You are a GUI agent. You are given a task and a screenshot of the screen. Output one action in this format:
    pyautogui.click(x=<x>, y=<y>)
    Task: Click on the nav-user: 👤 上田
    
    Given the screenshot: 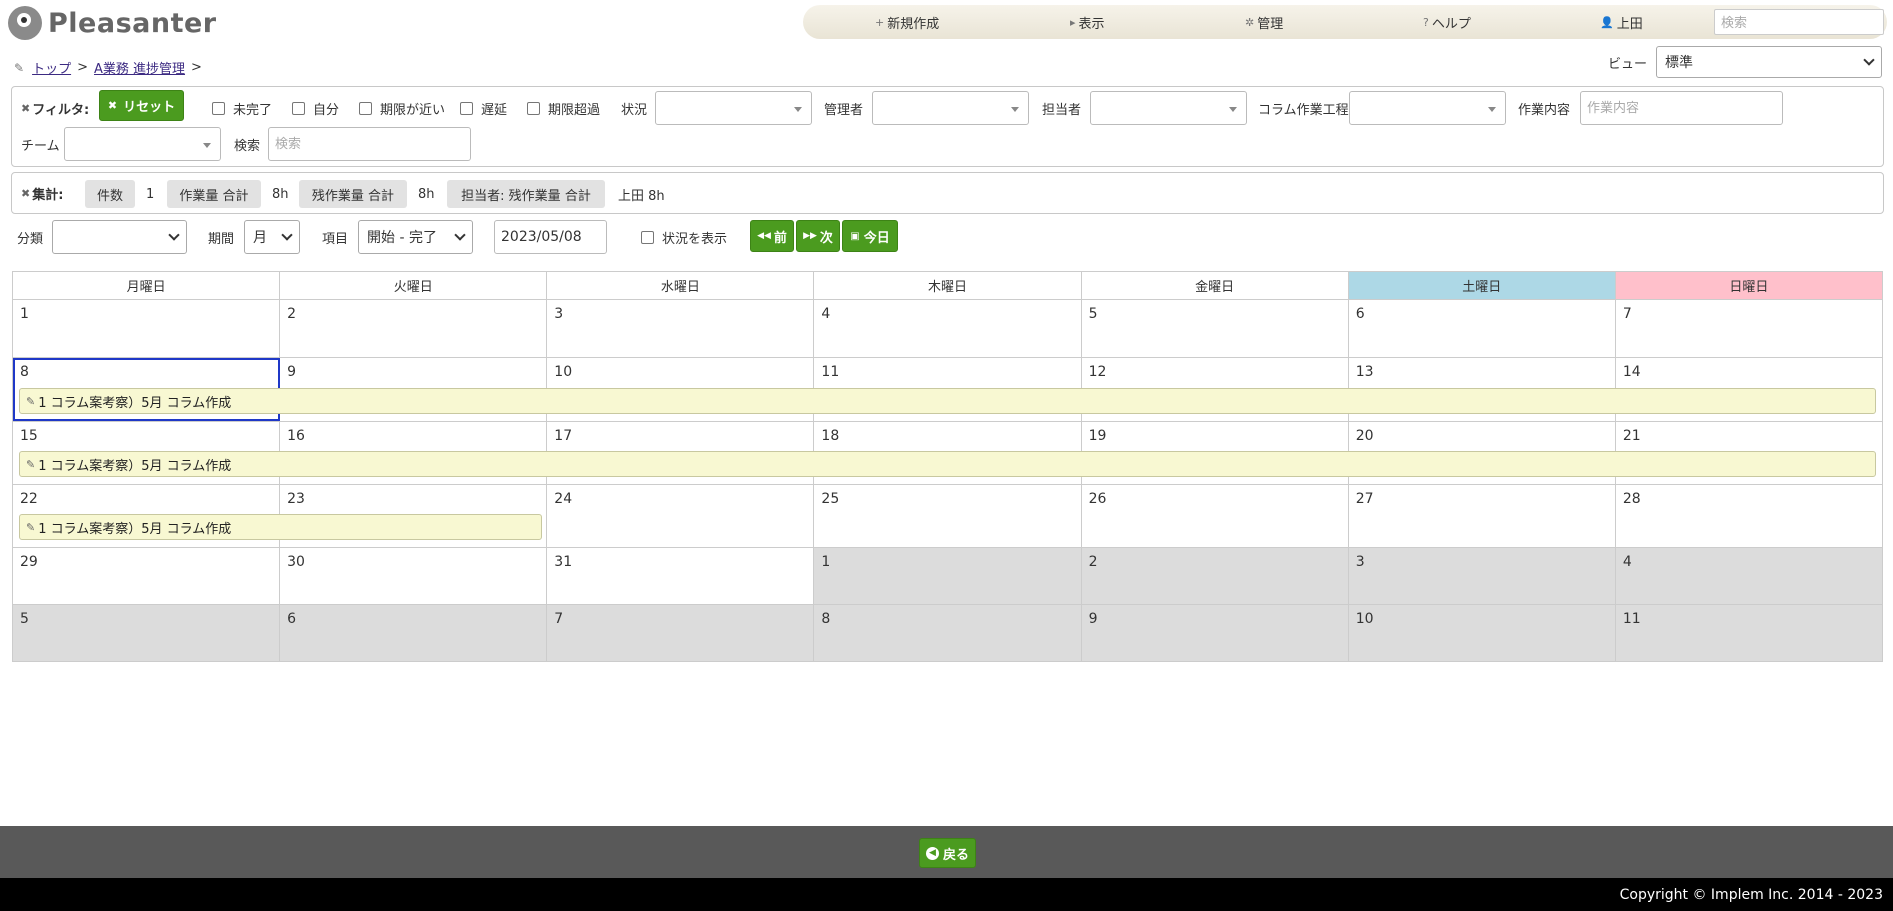 What is the action you would take?
    pyautogui.click(x=1621, y=22)
    